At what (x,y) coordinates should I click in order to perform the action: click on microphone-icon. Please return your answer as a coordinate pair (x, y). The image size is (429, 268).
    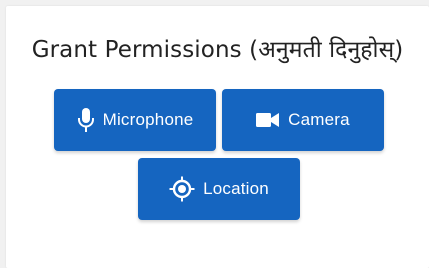
    Looking at the image, I should click on (86, 120).